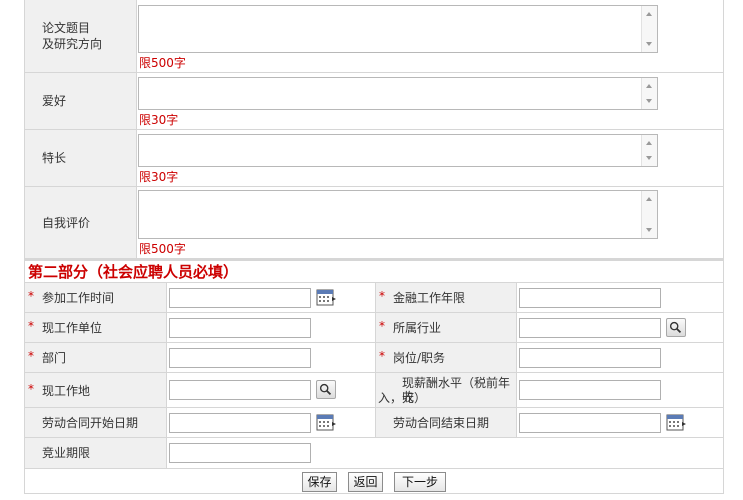 The width and height of the screenshot is (743, 500). What do you see at coordinates (429, 298) in the screenshot?
I see `finance-years-label: 金融工作年限` at bounding box center [429, 298].